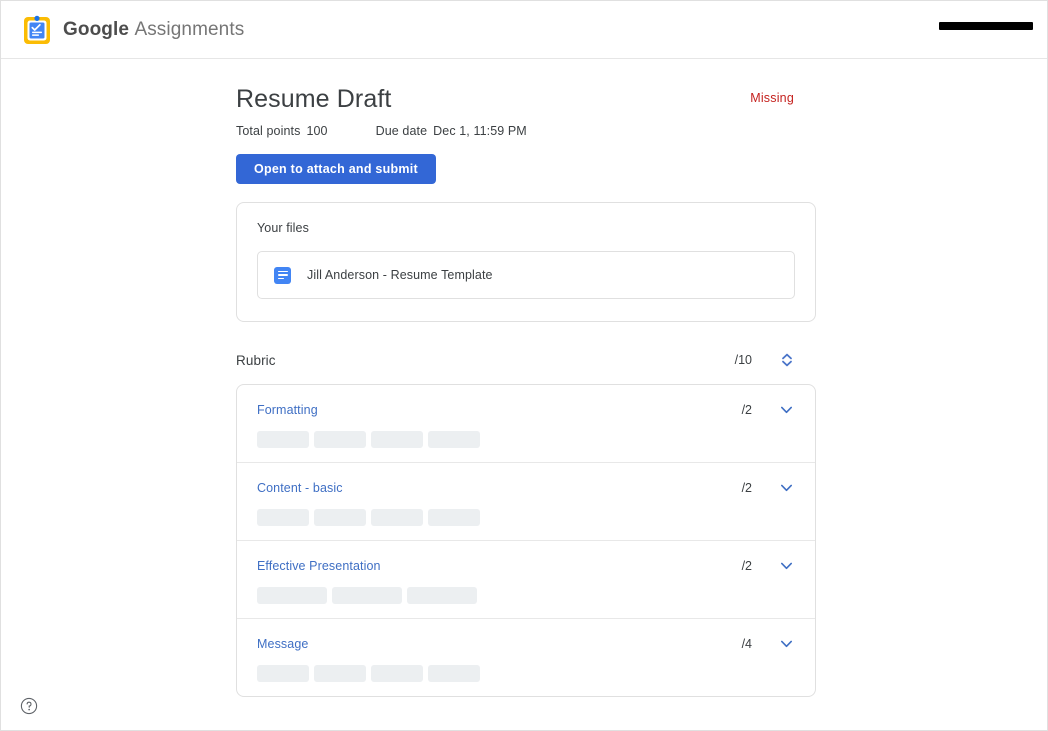 The height and width of the screenshot is (731, 1048). I want to click on brand-wordmark: Google Assignments, so click(153, 30).